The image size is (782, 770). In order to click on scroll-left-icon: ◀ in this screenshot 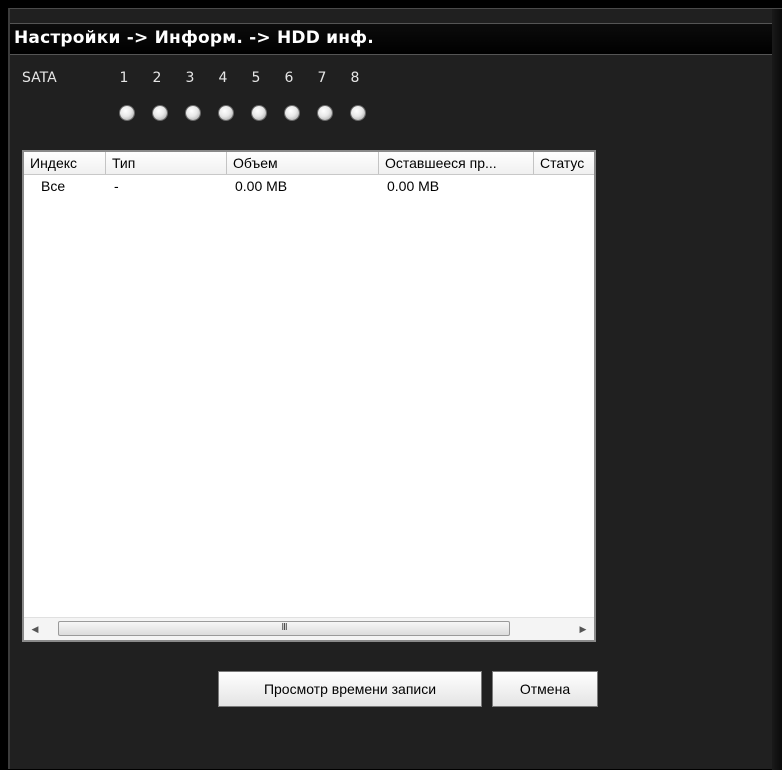, I will do `click(35, 629)`.